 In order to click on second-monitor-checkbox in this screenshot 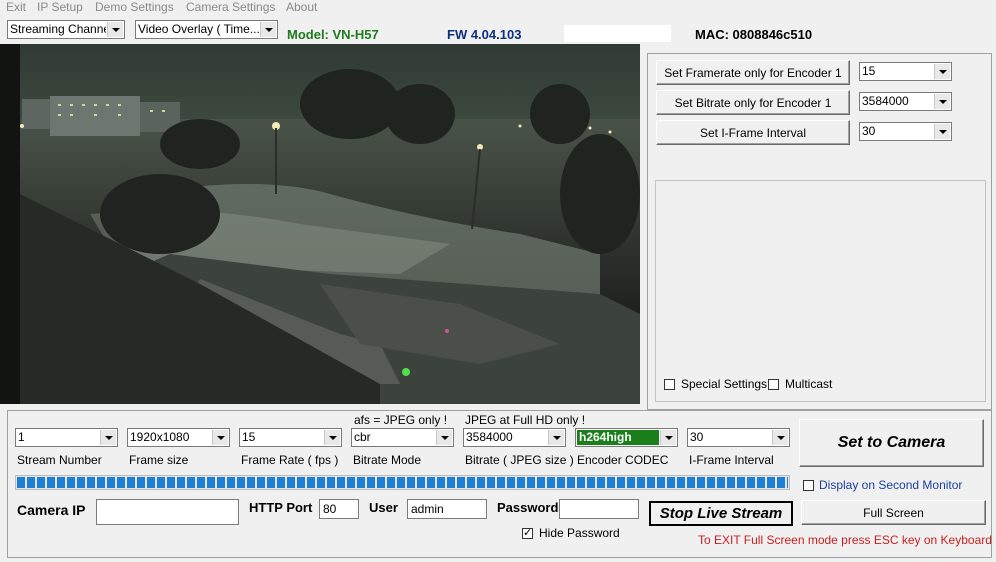, I will do `click(808, 485)`.